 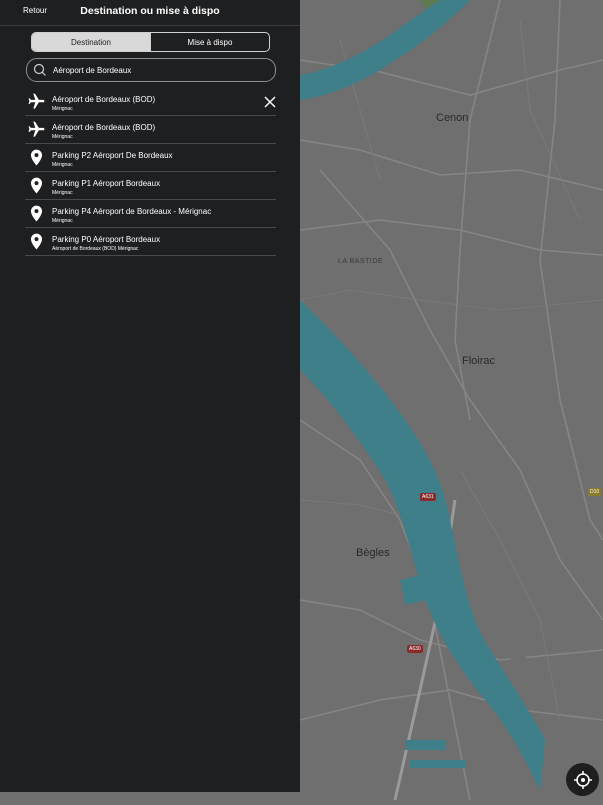 I want to click on result-name: Parking P0 Aéroport Bordeaux, so click(x=106, y=239).